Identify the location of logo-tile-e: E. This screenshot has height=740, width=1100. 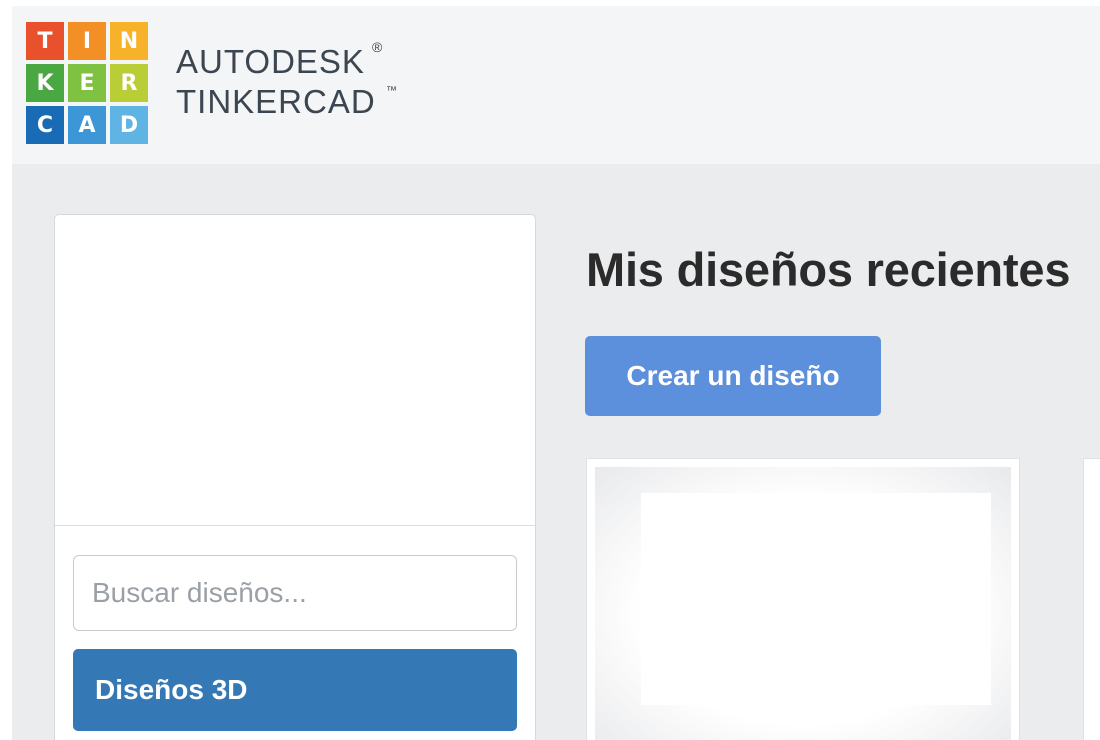
(87, 83).